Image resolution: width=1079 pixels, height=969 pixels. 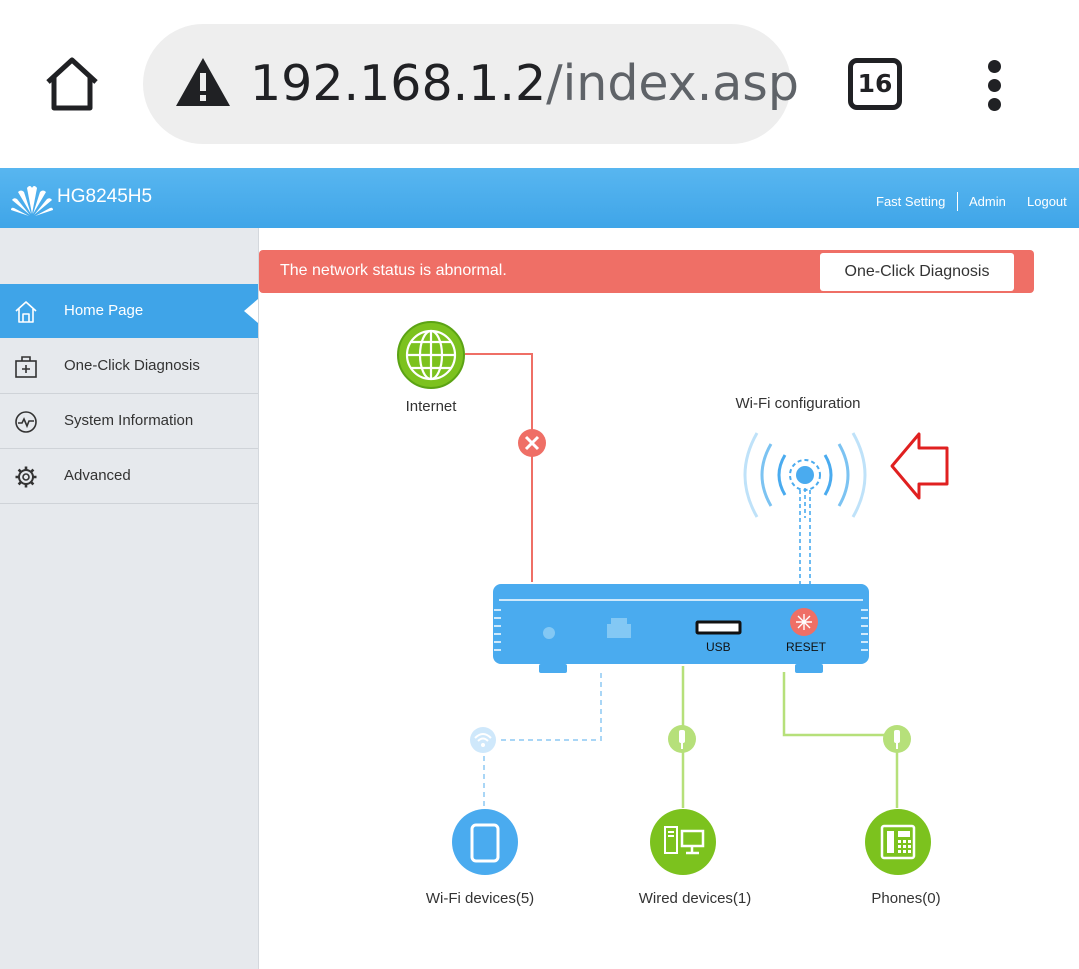 What do you see at coordinates (919, 466) in the screenshot?
I see `red-arrow-icon` at bounding box center [919, 466].